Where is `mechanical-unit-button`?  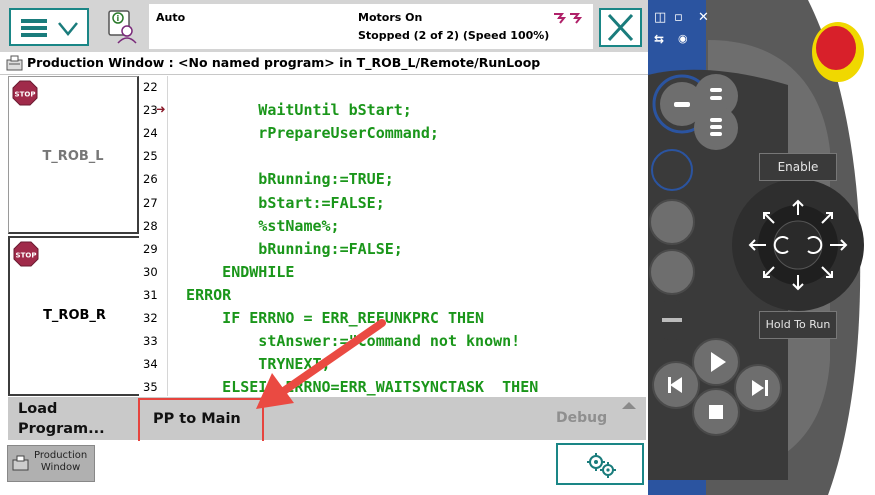 mechanical-unit-button is located at coordinates (672, 170).